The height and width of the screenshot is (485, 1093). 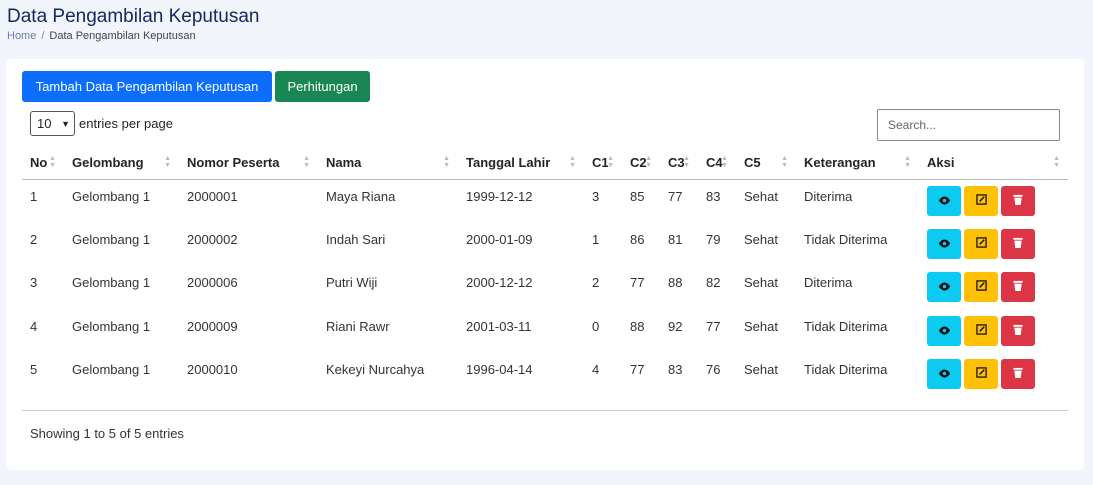 I want to click on breadcrumb: Home / Data Pengambilan Keputusan, so click(x=101, y=36).